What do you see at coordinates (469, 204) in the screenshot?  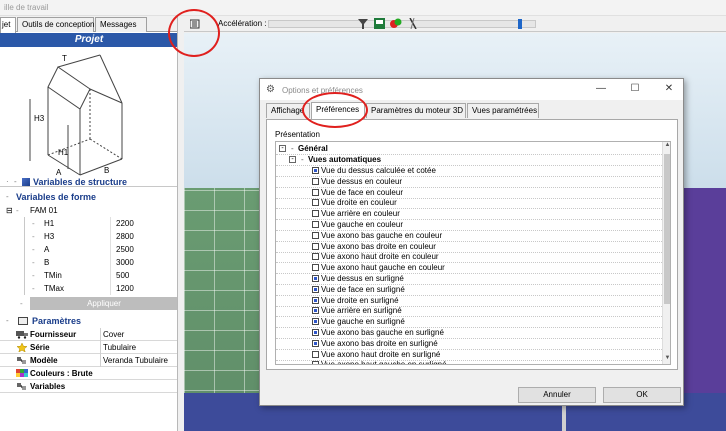 I see `view-option-row: Vue droite en couleur` at bounding box center [469, 204].